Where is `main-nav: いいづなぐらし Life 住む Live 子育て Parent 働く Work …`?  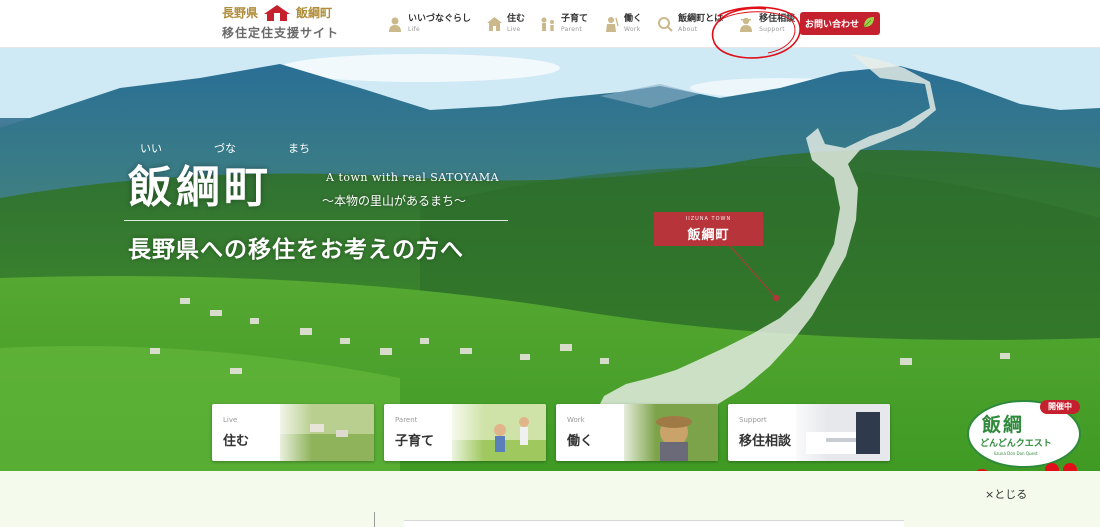
main-nav: いいづなぐらし Life 住む Live 子育て Parent 働く Work … is located at coordinates (597, 24).